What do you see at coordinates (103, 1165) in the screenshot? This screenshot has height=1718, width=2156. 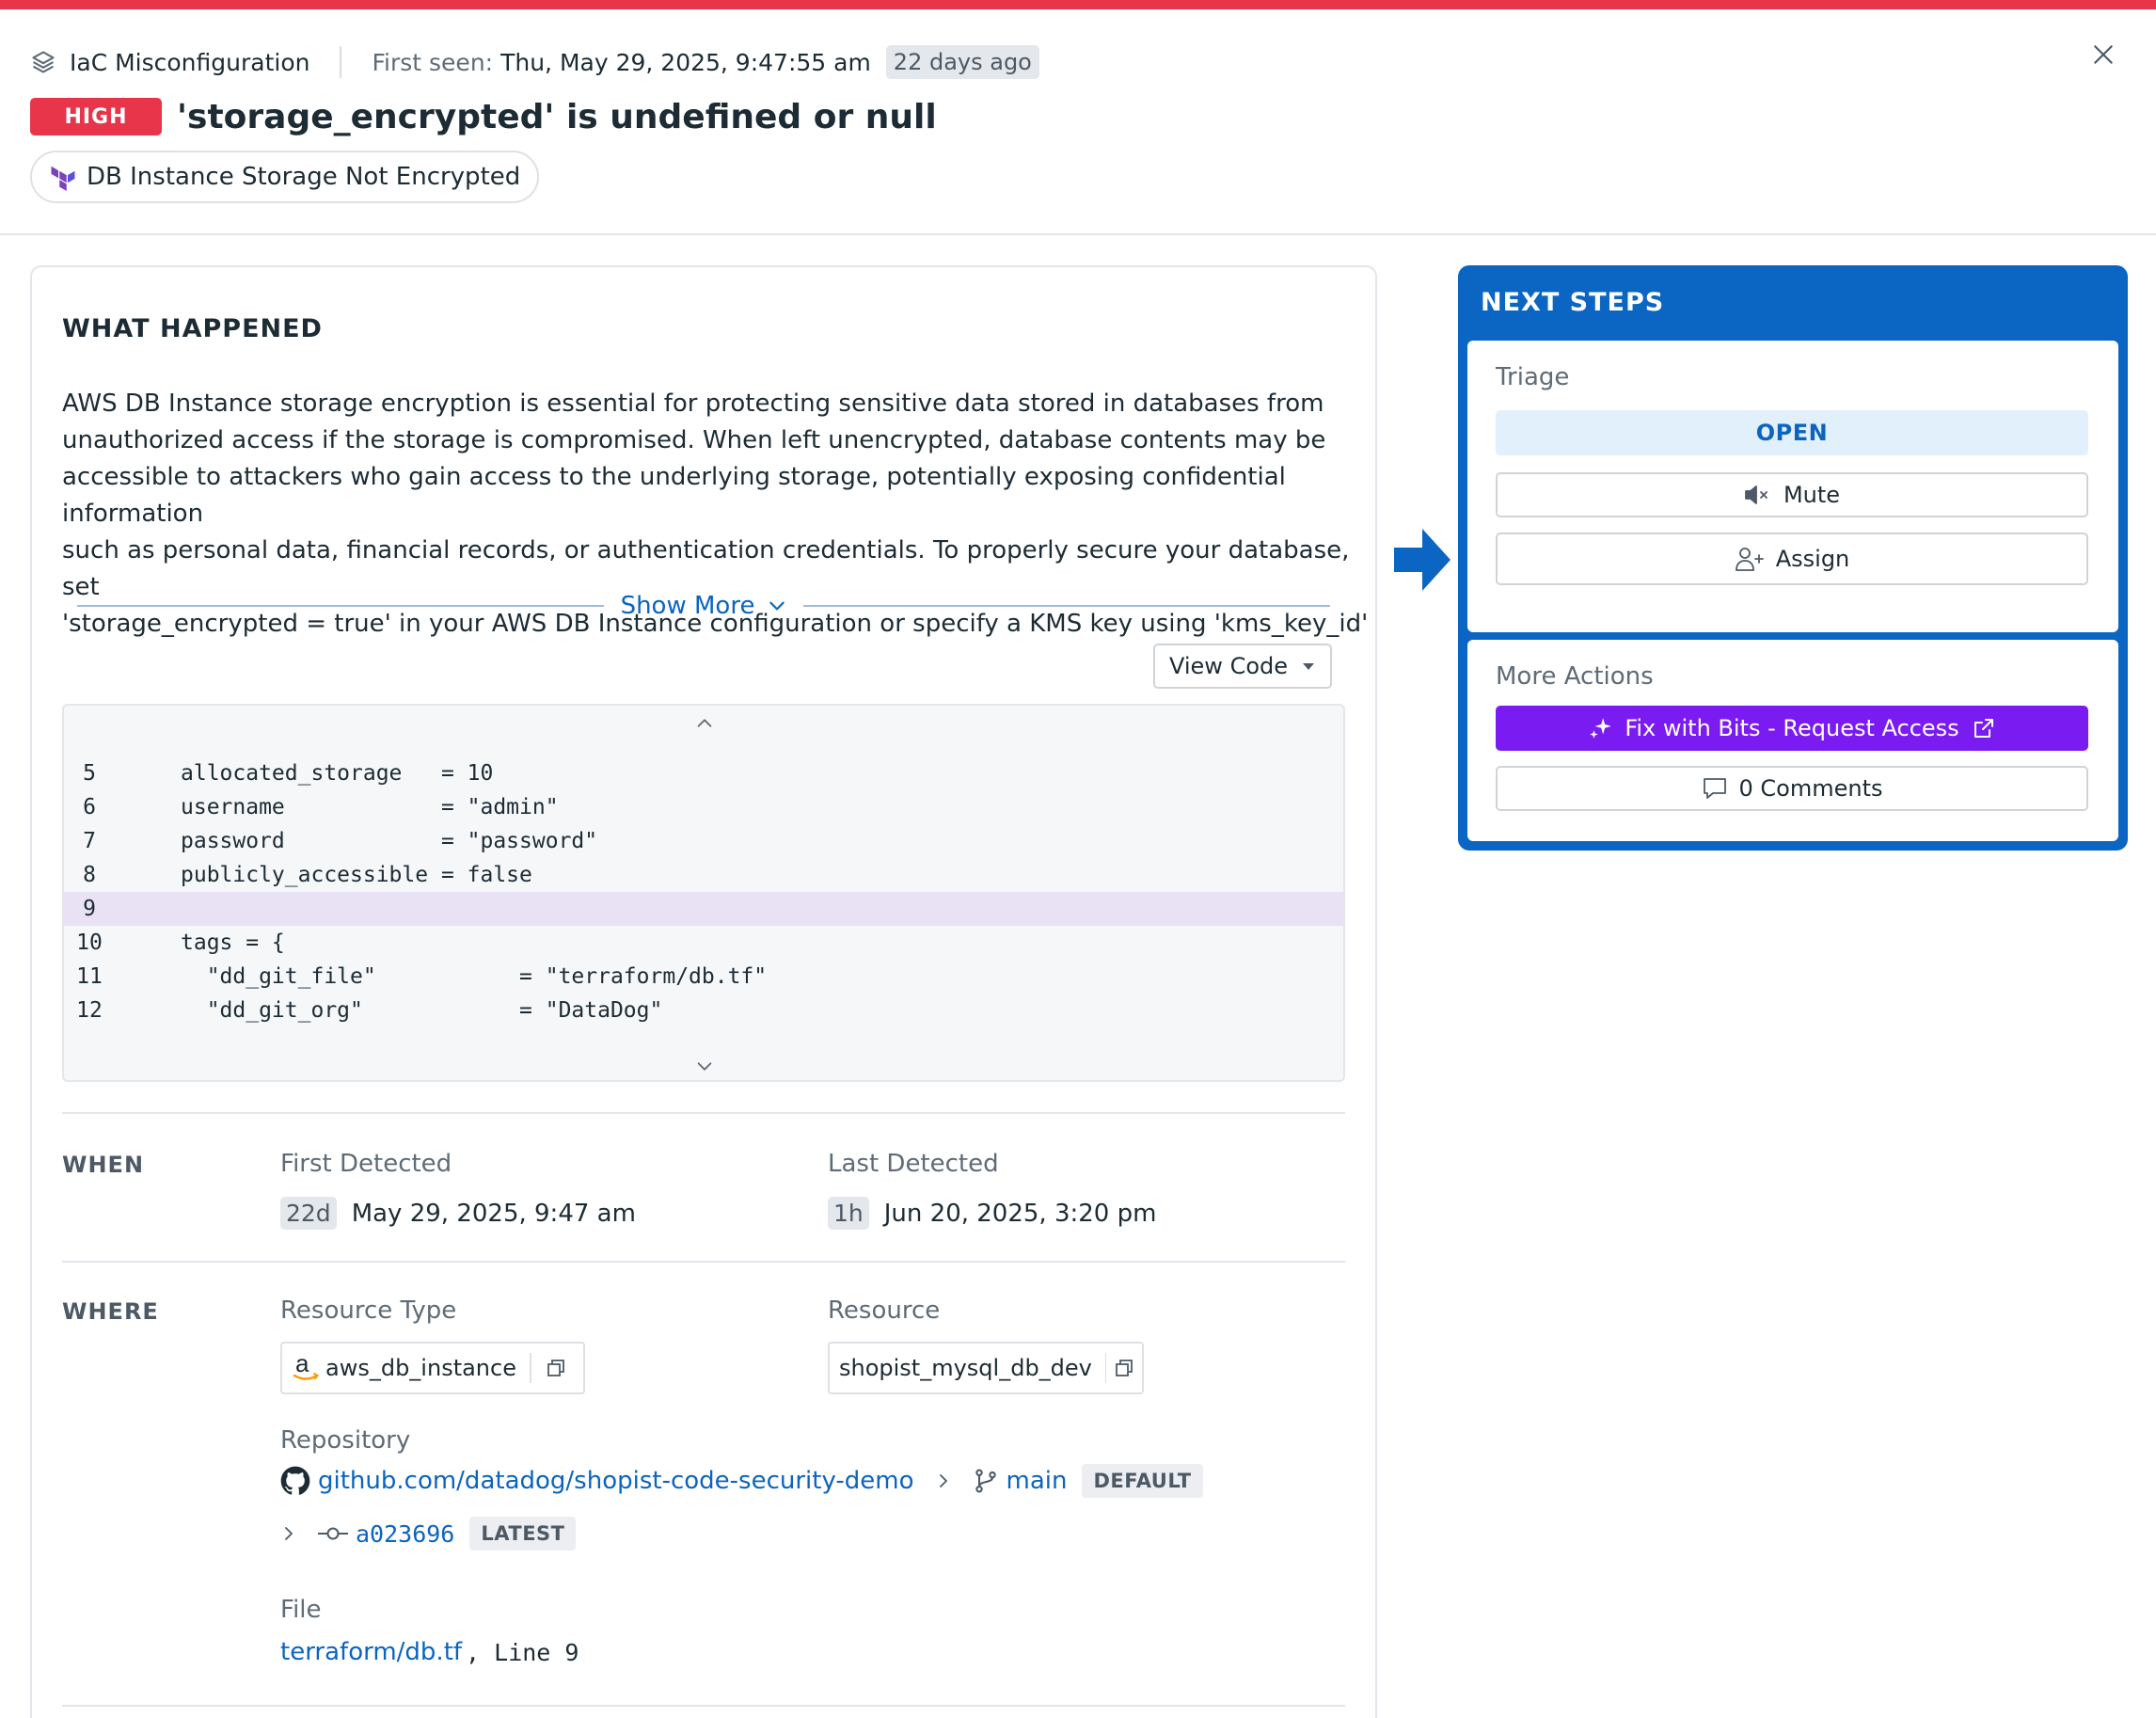 I see `when-label: WHEN` at bounding box center [103, 1165].